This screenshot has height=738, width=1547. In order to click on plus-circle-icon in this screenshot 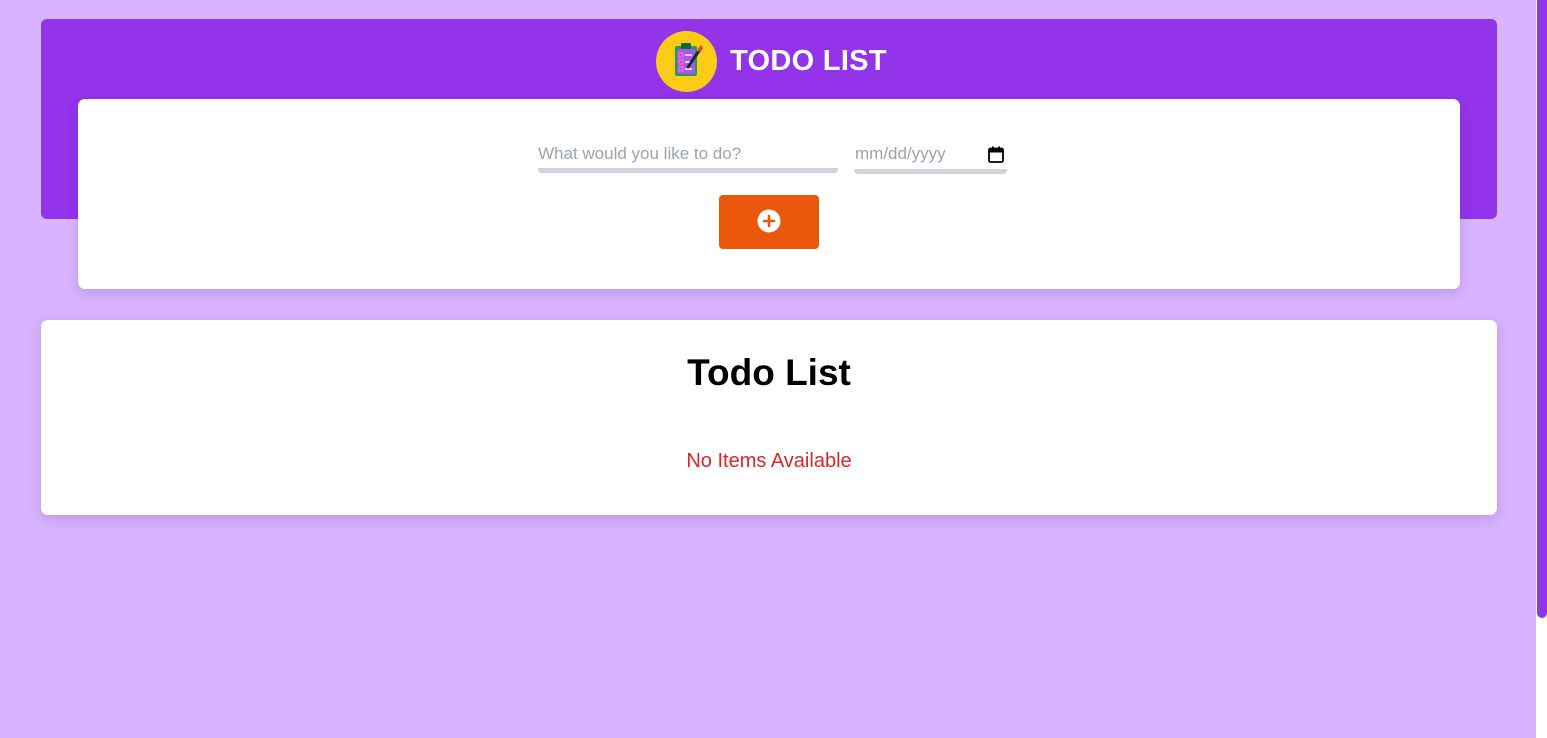, I will do `click(769, 222)`.